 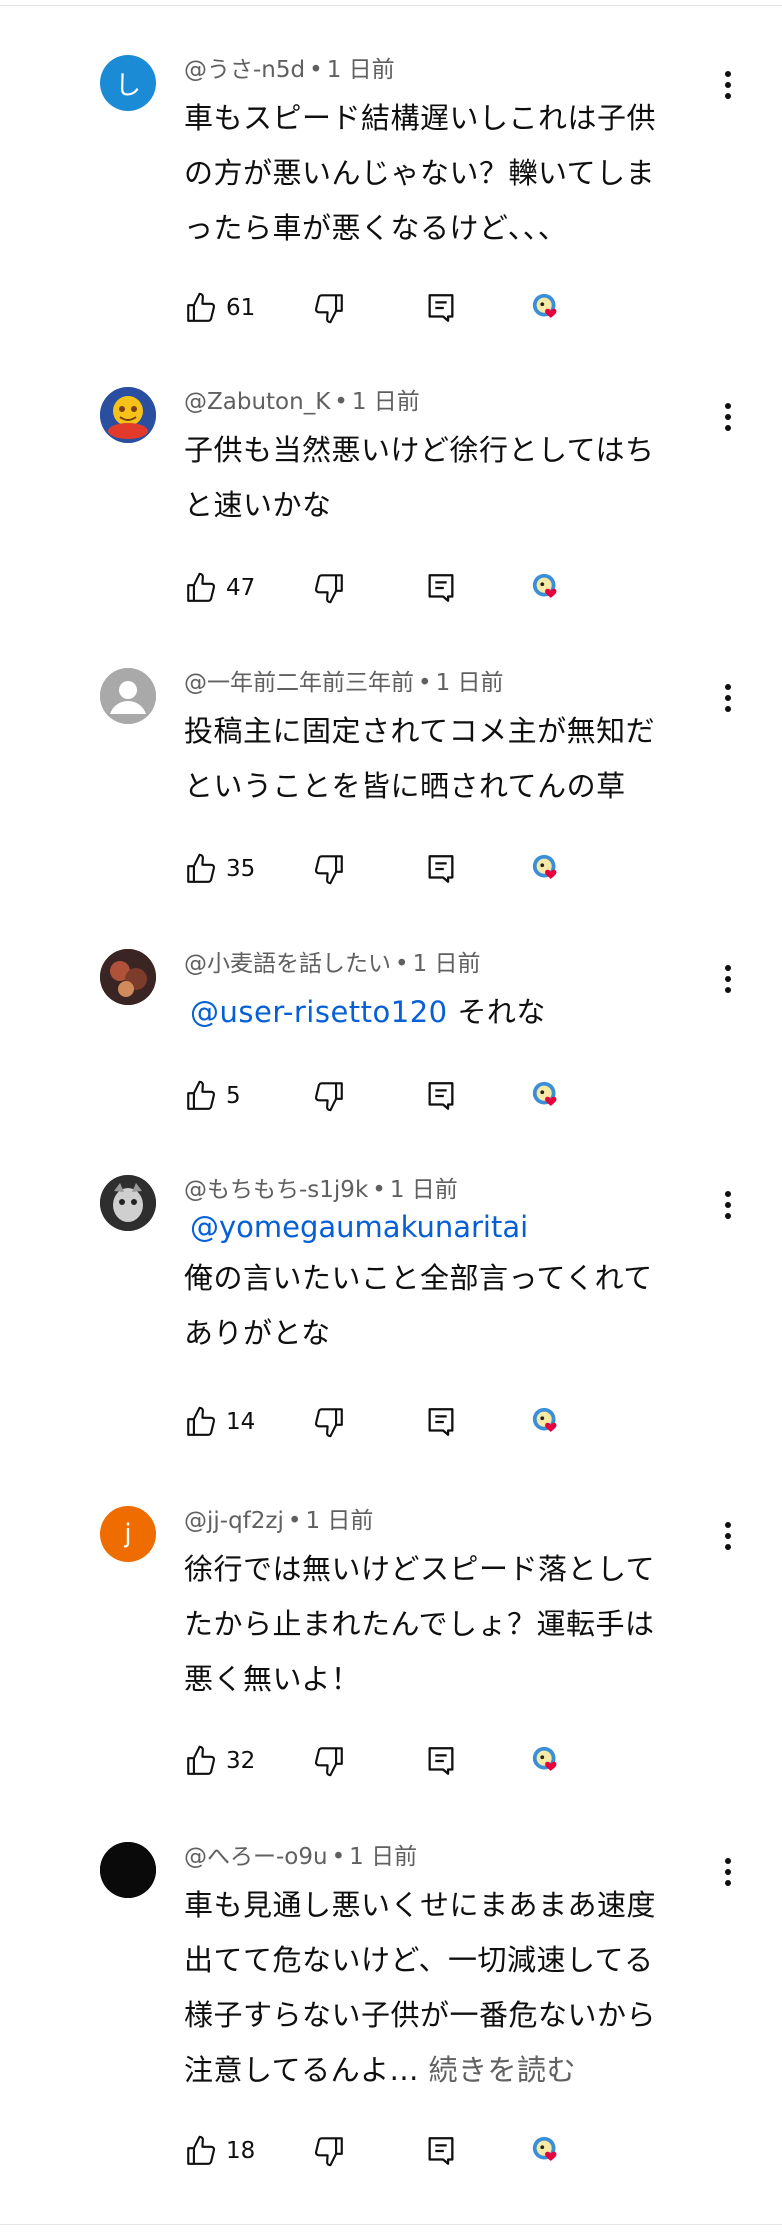 I want to click on avatar-letter: し, so click(x=127, y=85).